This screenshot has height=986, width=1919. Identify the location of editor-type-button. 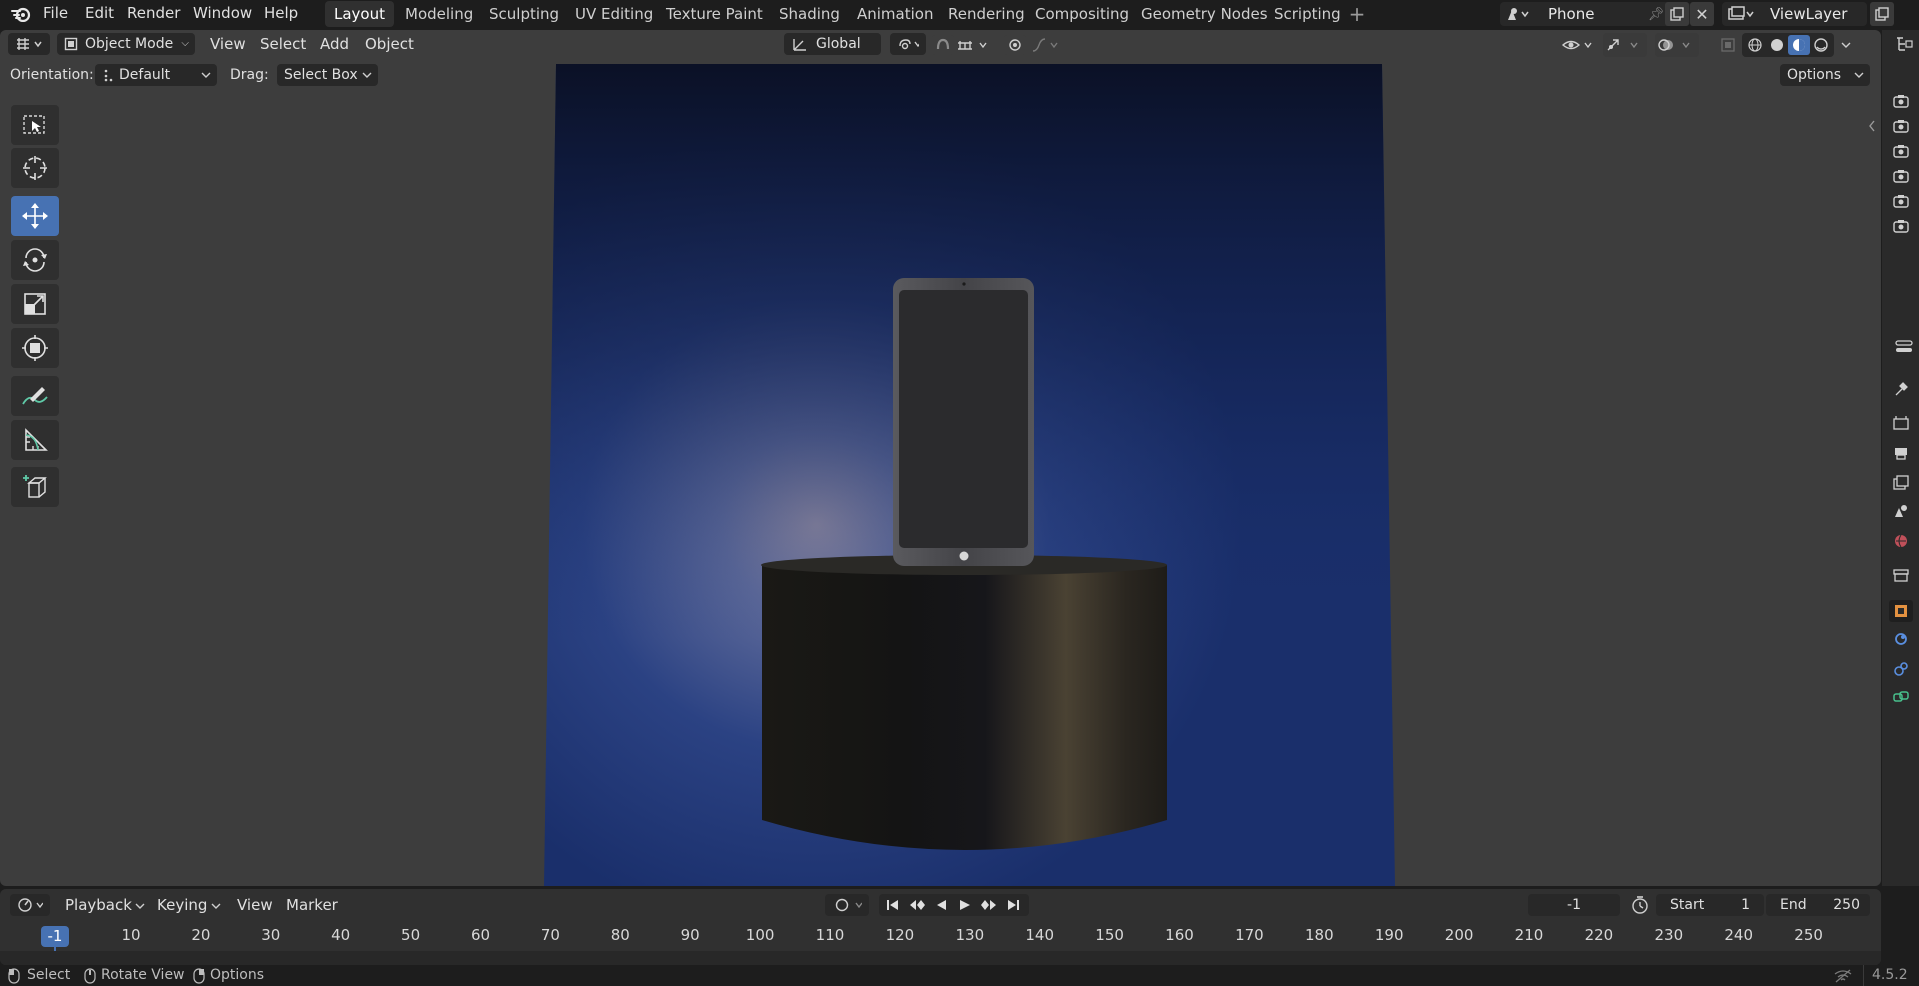
(29, 44).